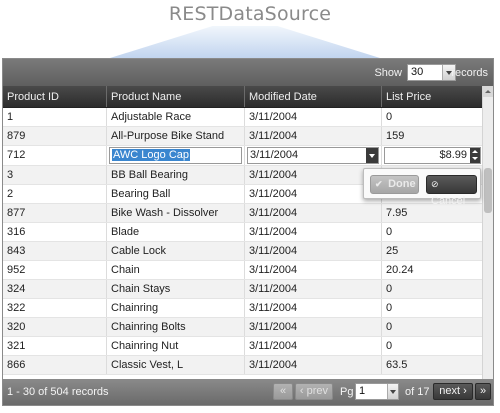 This screenshot has width=500, height=413. Describe the element at coordinates (55, 327) in the screenshot. I see `cell-product-id: 320` at that location.